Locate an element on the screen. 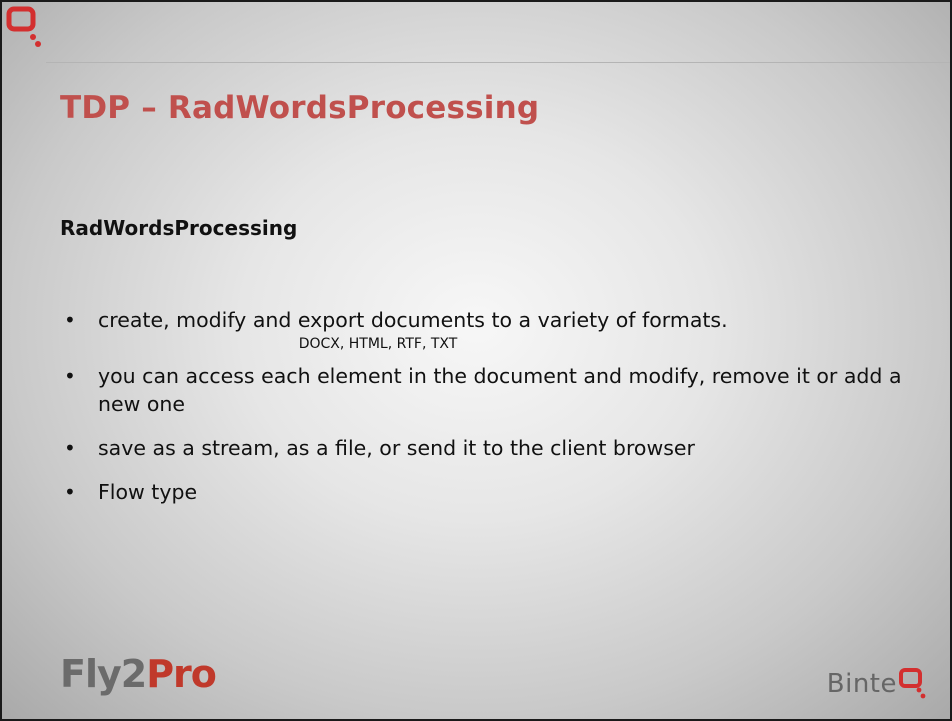  formats-line: DOCX, HTML, RTF, TXT is located at coordinates (378, 344).